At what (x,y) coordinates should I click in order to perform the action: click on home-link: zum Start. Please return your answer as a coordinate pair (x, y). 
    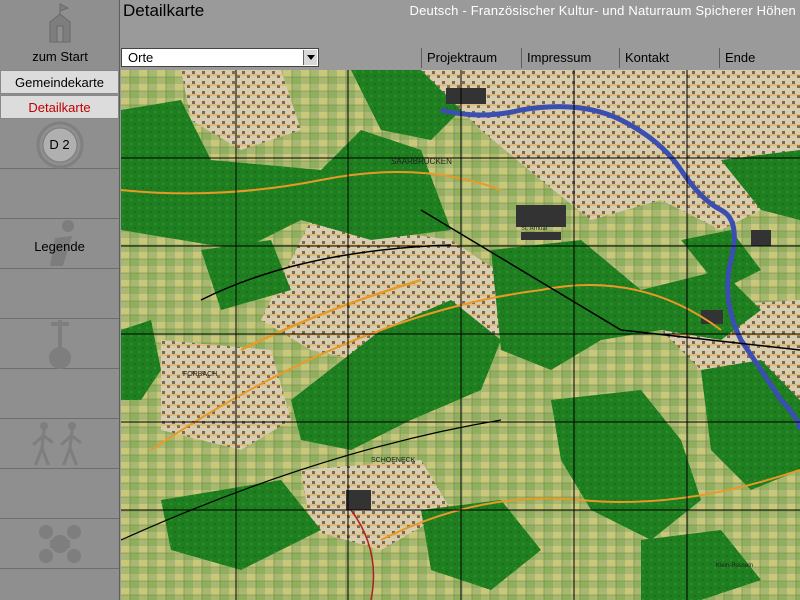
    Looking at the image, I should click on (60, 57).